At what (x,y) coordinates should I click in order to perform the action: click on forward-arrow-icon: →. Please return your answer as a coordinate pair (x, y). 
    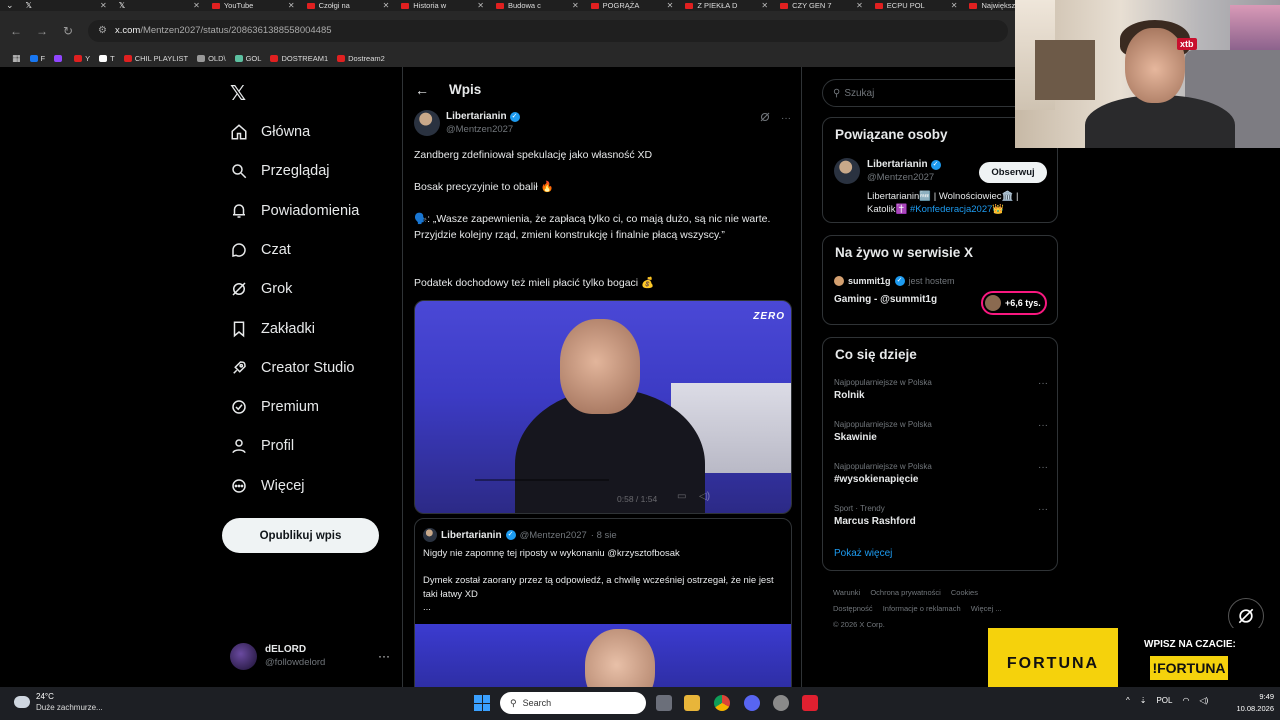
    Looking at the image, I should click on (42, 31).